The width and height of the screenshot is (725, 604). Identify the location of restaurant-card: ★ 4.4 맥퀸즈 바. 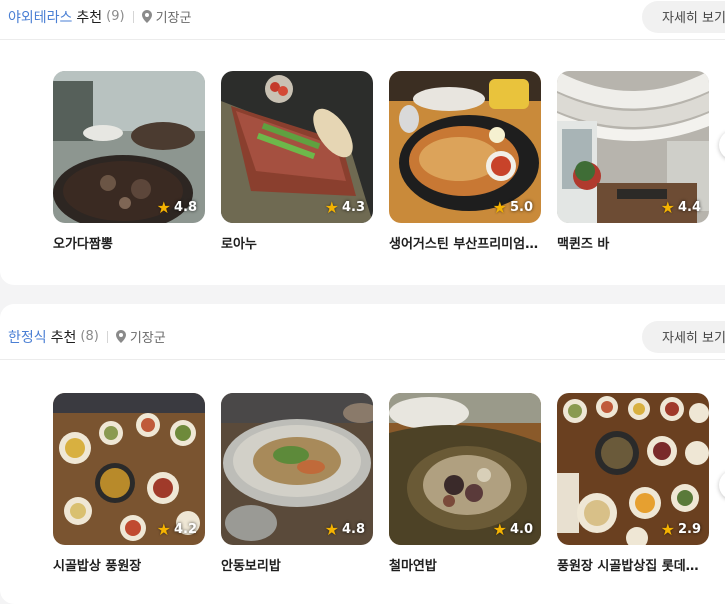
(633, 161).